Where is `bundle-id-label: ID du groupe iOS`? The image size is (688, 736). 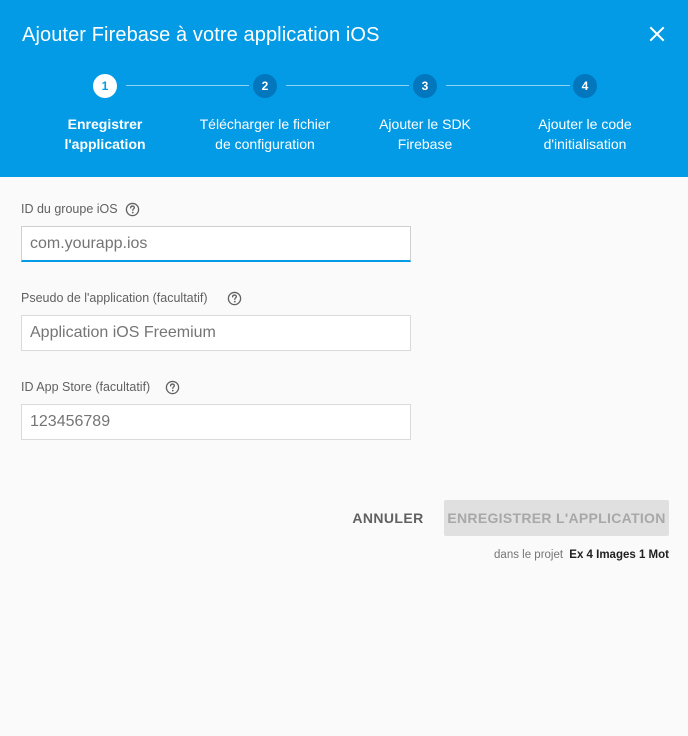 bundle-id-label: ID du groupe iOS is located at coordinates (69, 209).